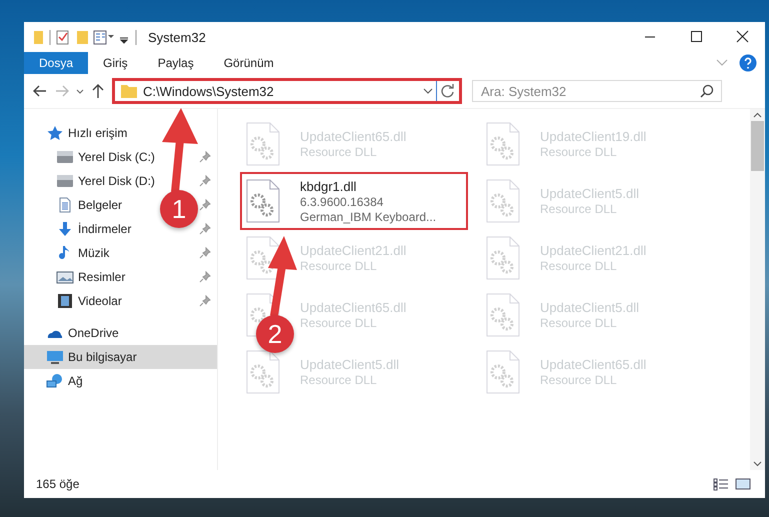  Describe the element at coordinates (287, 91) in the screenshot. I see `address-bar: C:\Windows\System32` at that location.